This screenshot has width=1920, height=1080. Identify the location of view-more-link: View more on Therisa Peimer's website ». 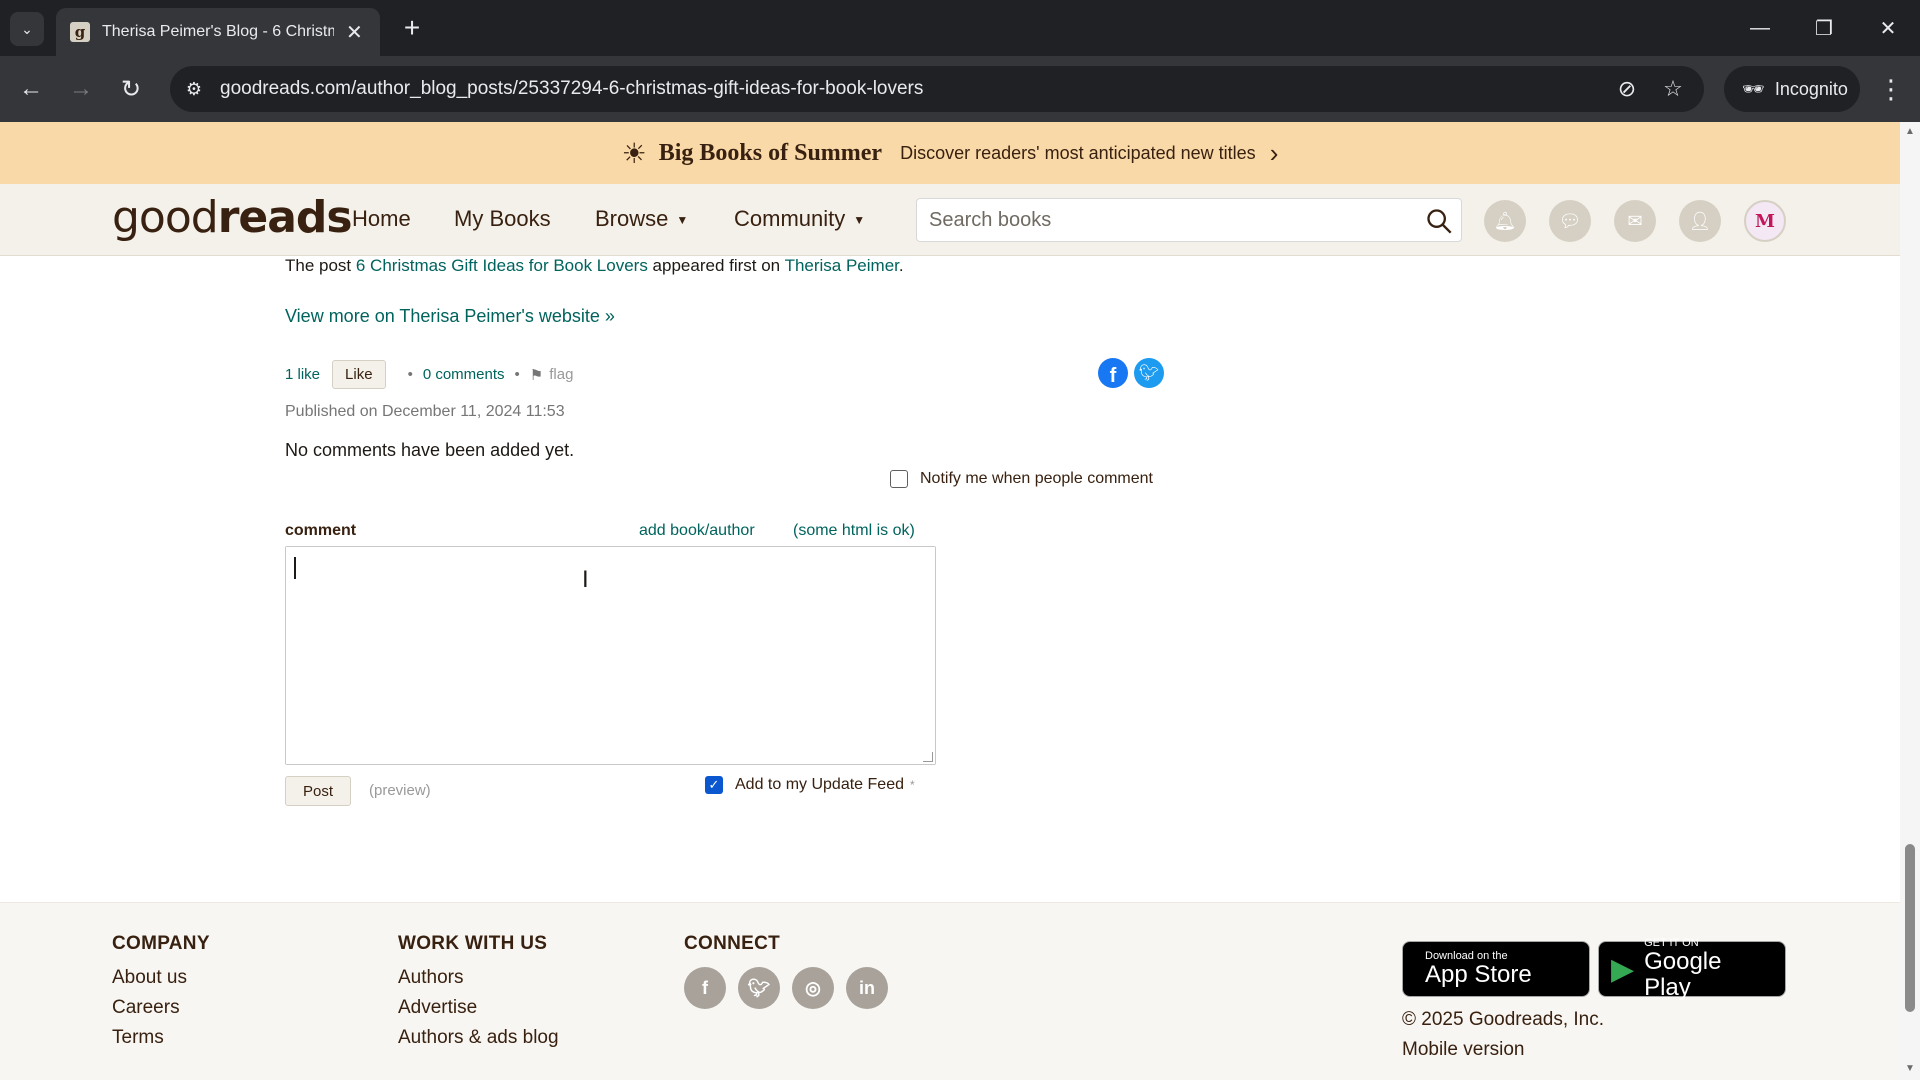
(450, 316).